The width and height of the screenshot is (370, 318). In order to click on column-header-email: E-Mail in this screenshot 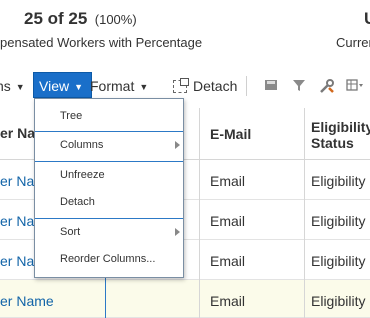, I will do `click(230, 134)`.